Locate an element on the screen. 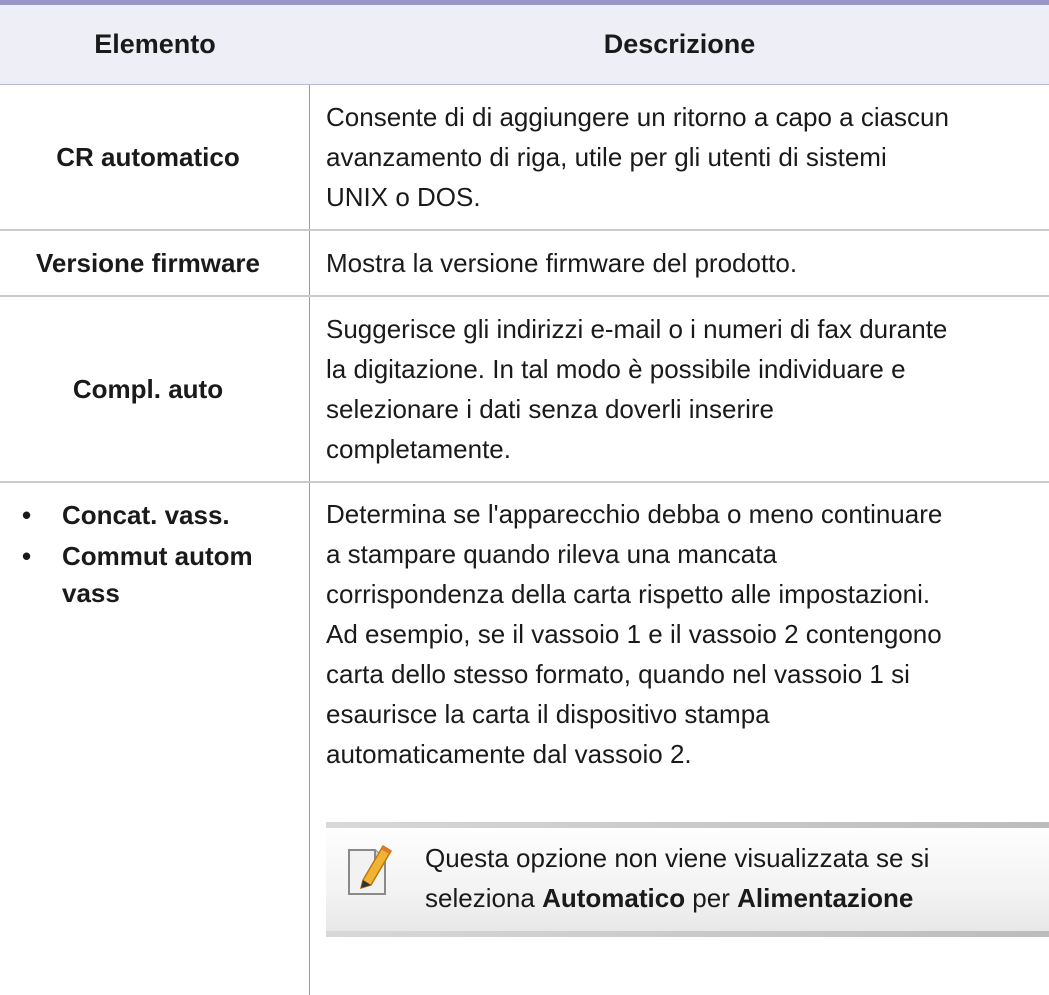  bullet-item: • Commut autom vass is located at coordinates (162, 575).